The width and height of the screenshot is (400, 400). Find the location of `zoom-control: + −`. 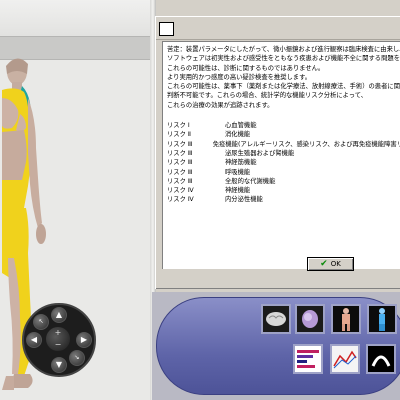

zoom-control: + − is located at coordinates (58, 339).